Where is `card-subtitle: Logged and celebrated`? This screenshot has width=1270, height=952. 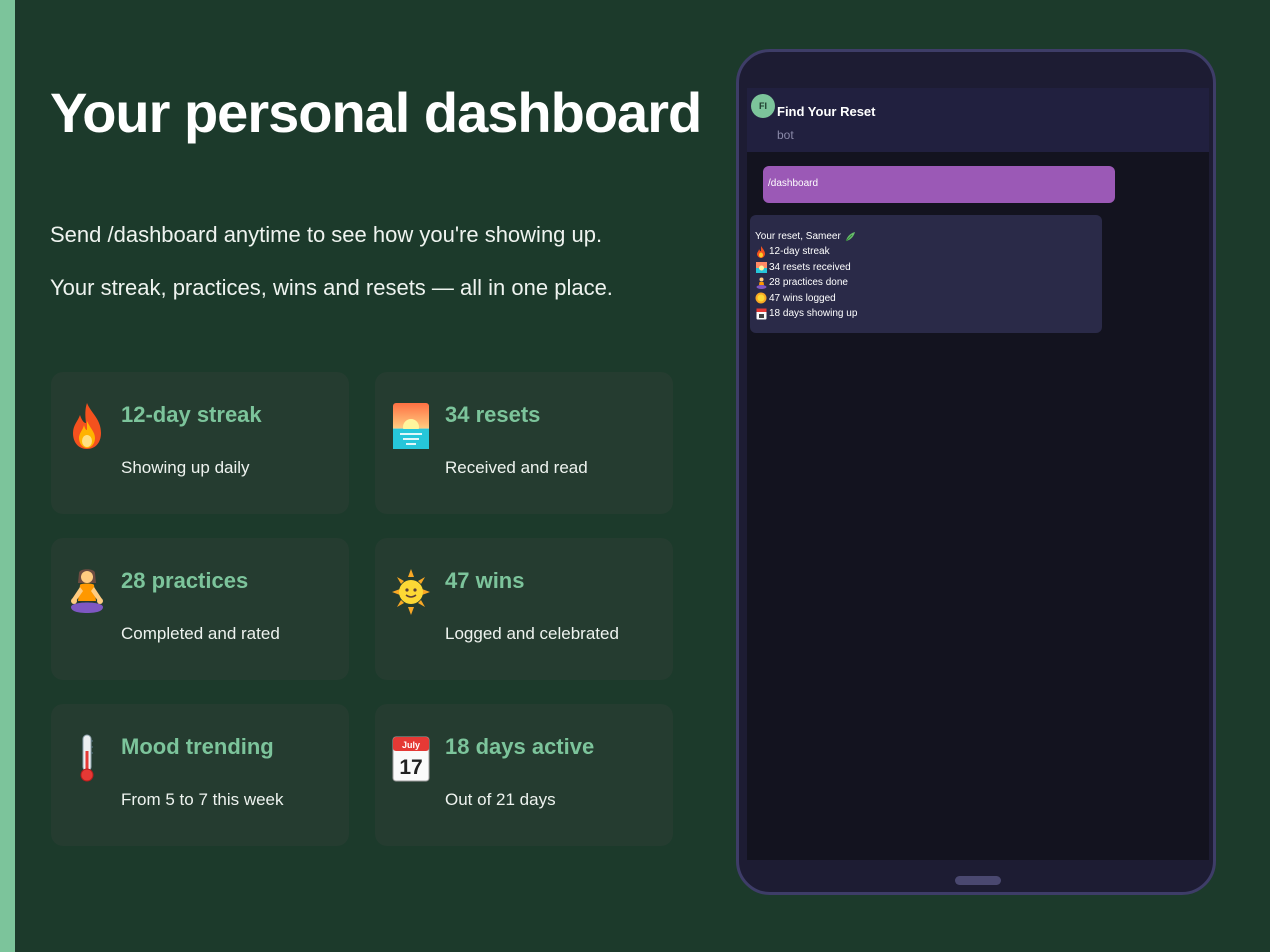
card-subtitle: Logged and celebrated is located at coordinates (532, 633).